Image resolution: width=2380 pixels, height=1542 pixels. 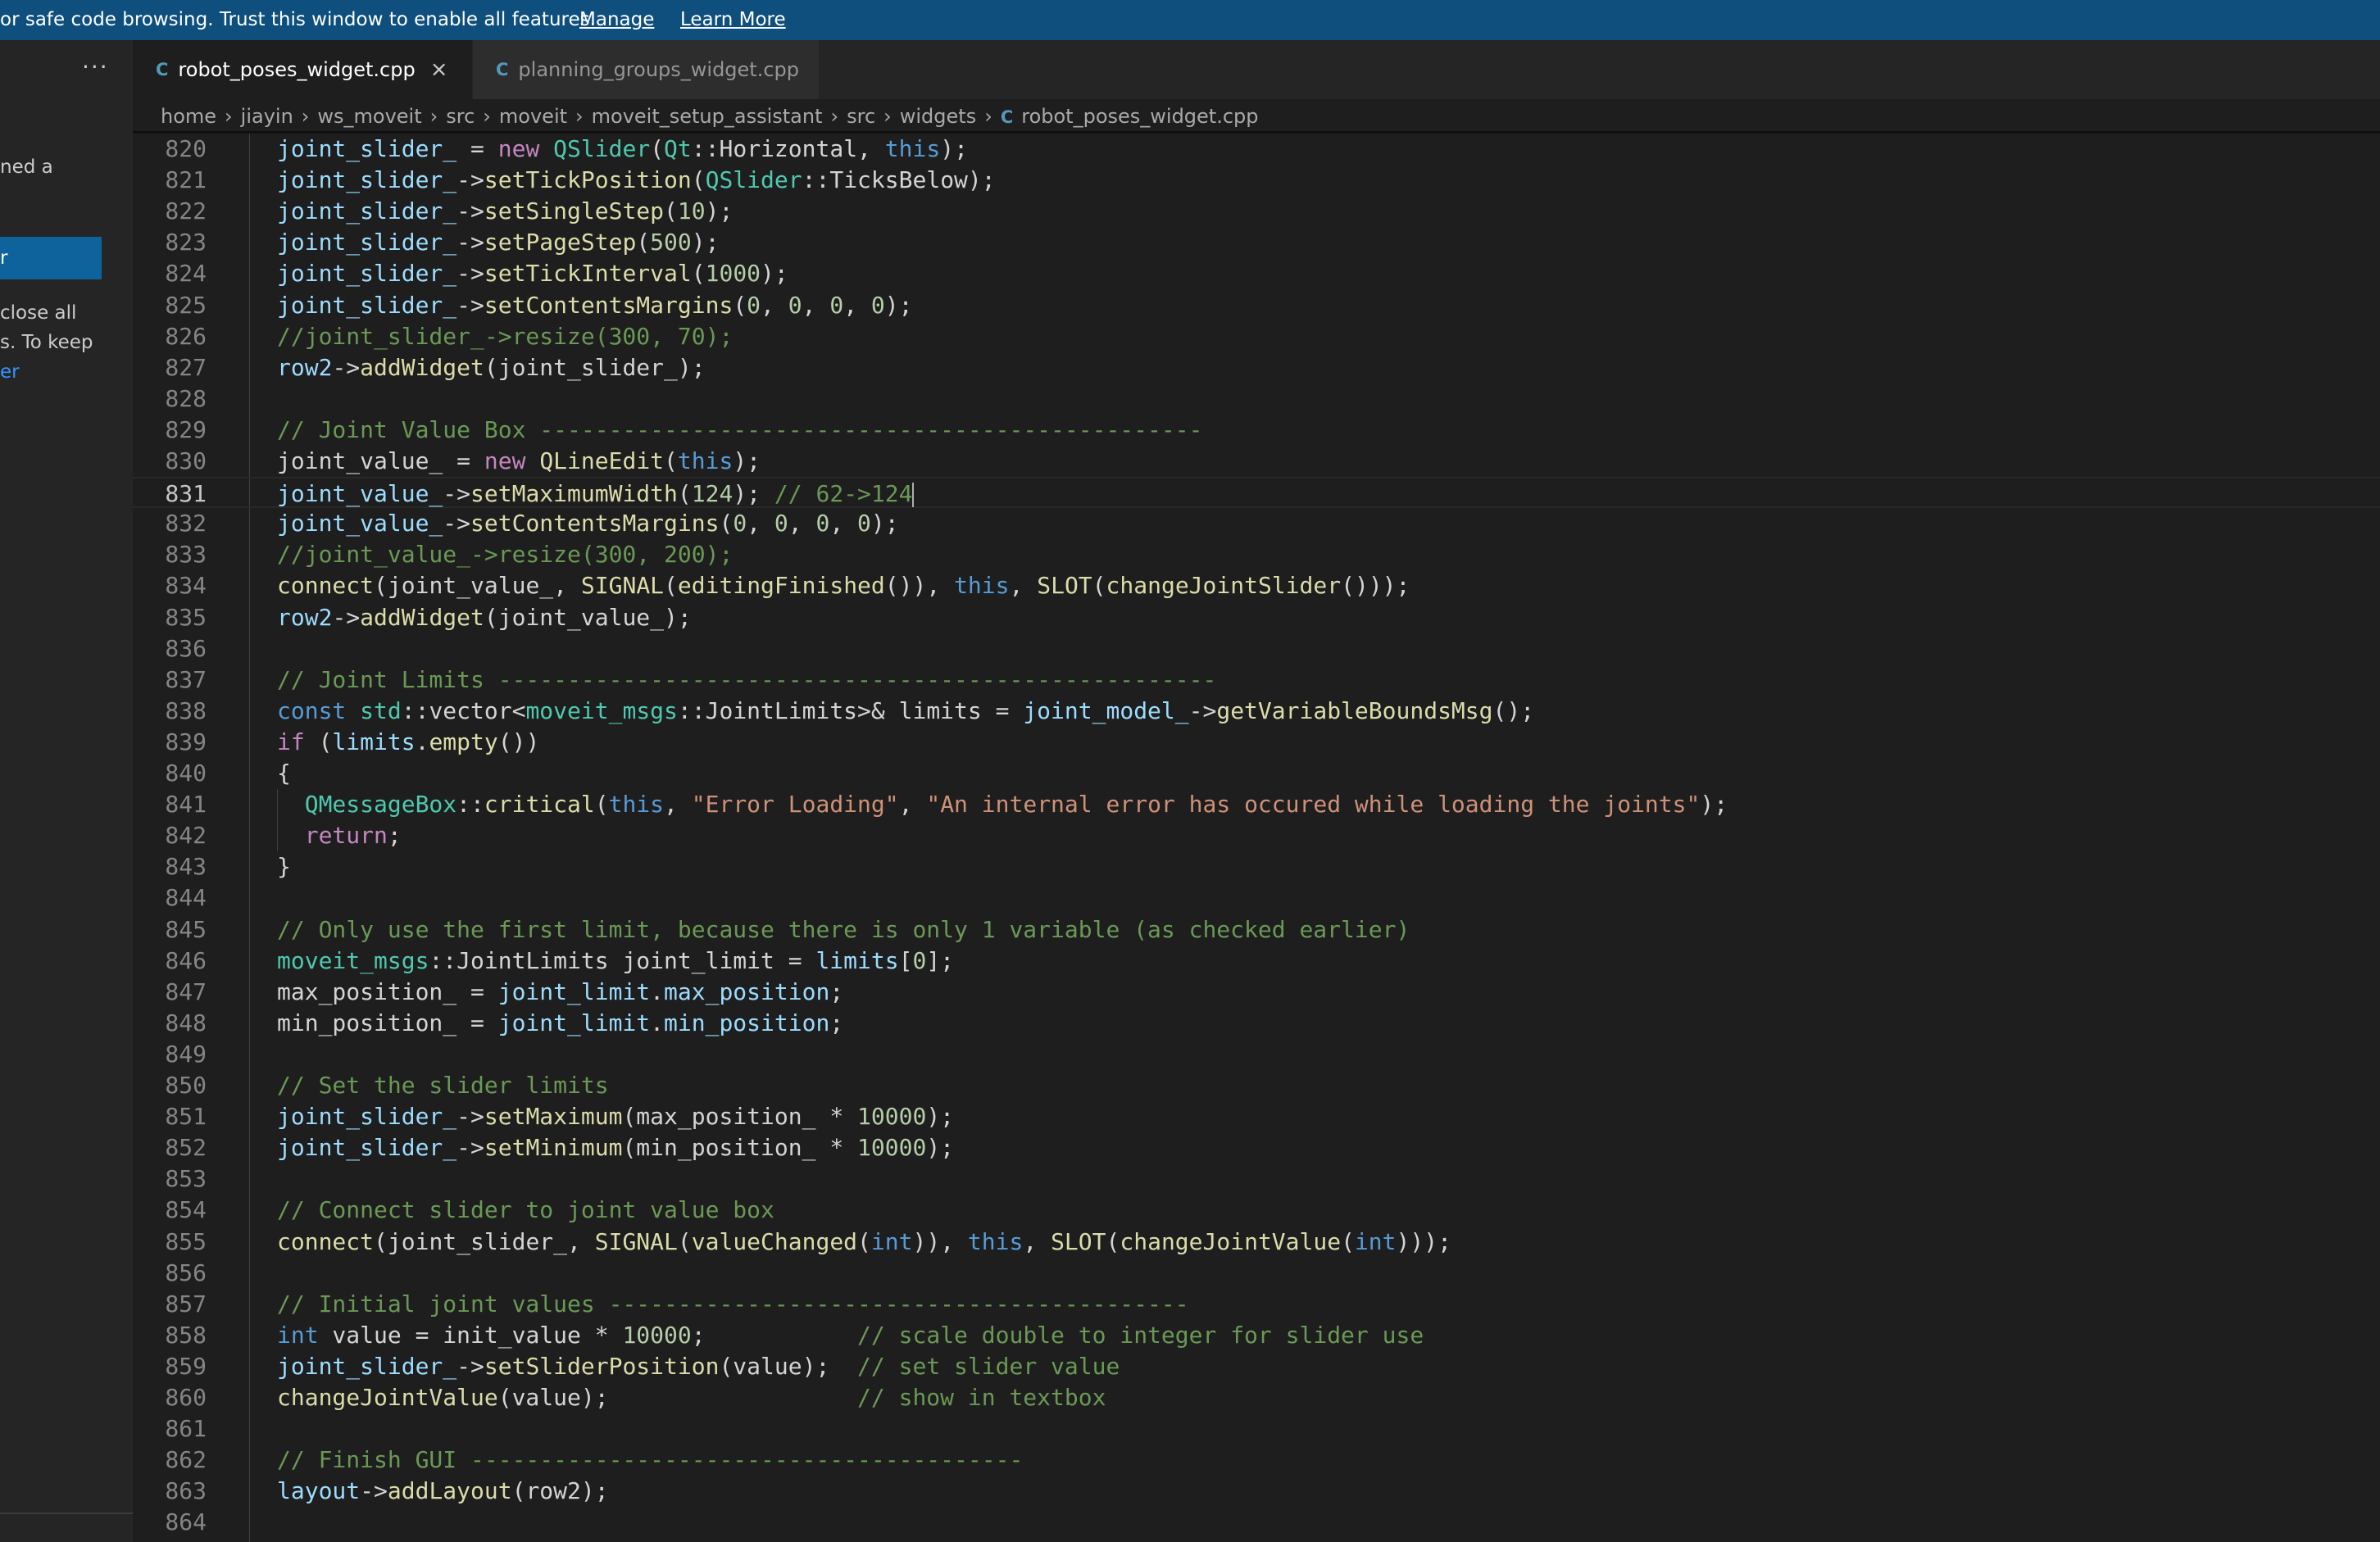 I want to click on code-line: 844, so click(x=1256, y=898).